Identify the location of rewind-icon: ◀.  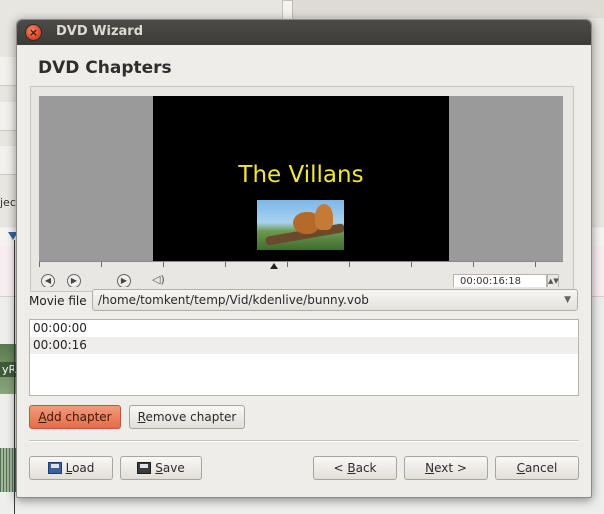
(48, 280).